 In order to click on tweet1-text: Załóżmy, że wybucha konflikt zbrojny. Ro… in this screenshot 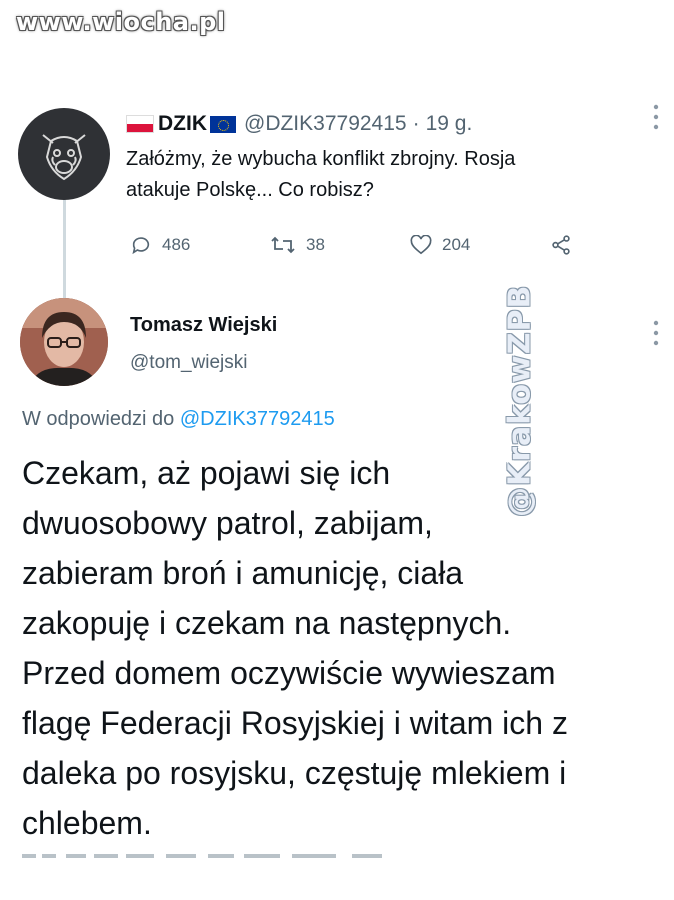, I will do `click(321, 174)`.